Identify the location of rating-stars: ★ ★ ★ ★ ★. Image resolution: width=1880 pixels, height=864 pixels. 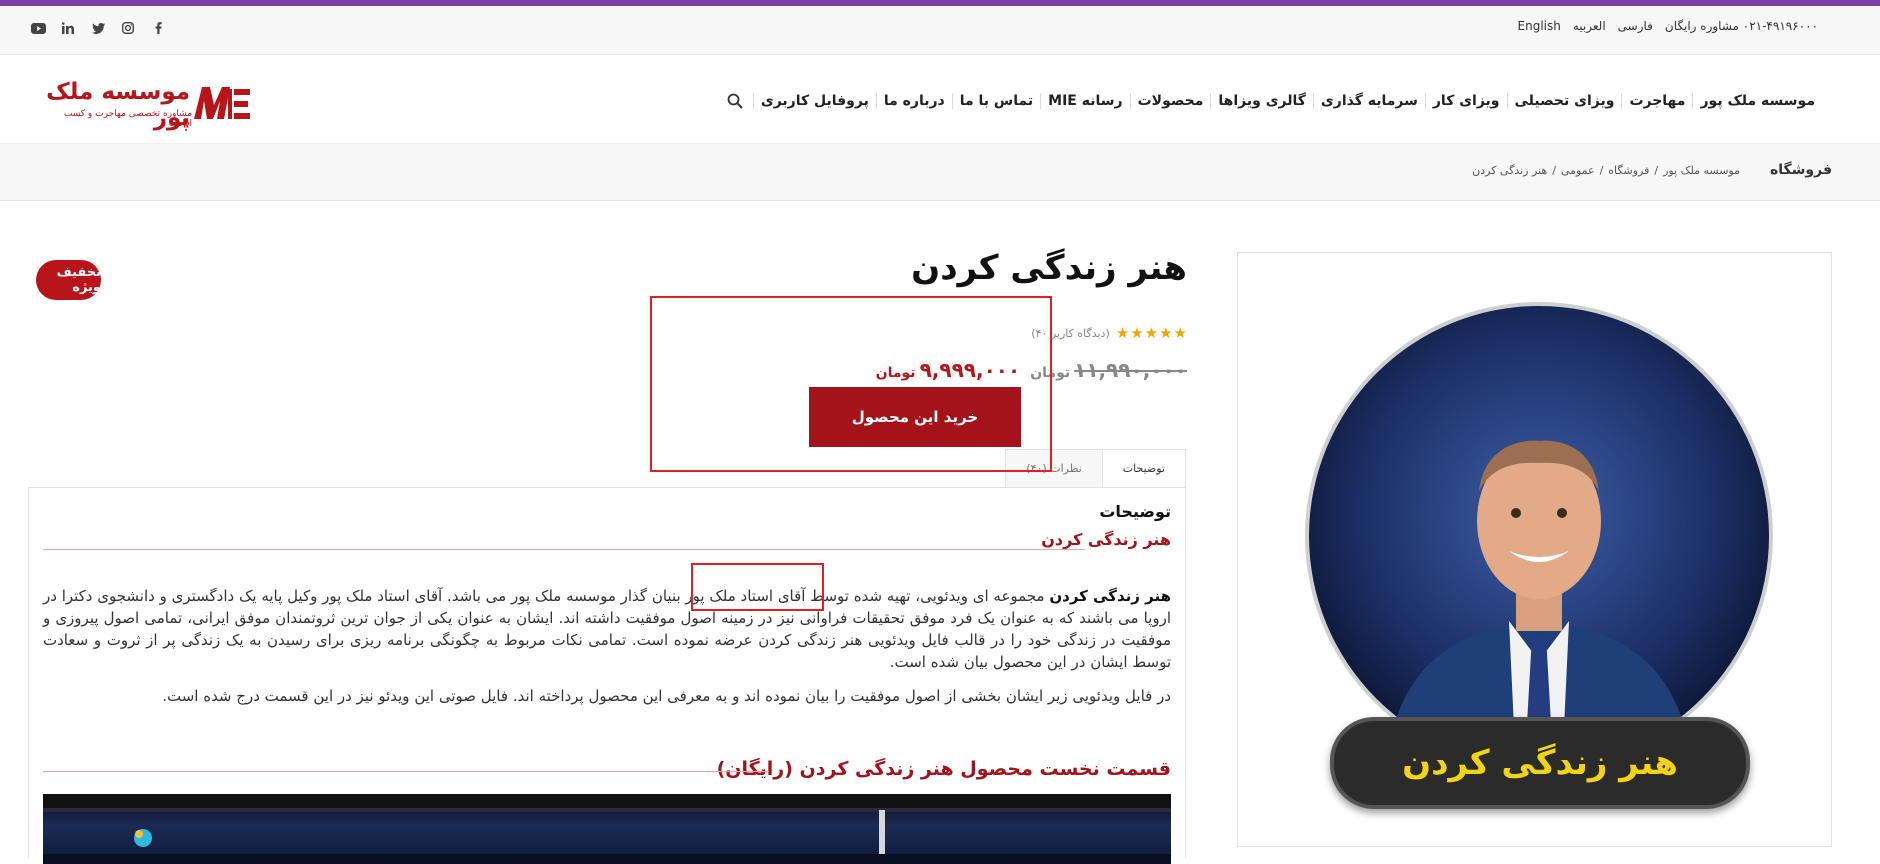
(1151, 333).